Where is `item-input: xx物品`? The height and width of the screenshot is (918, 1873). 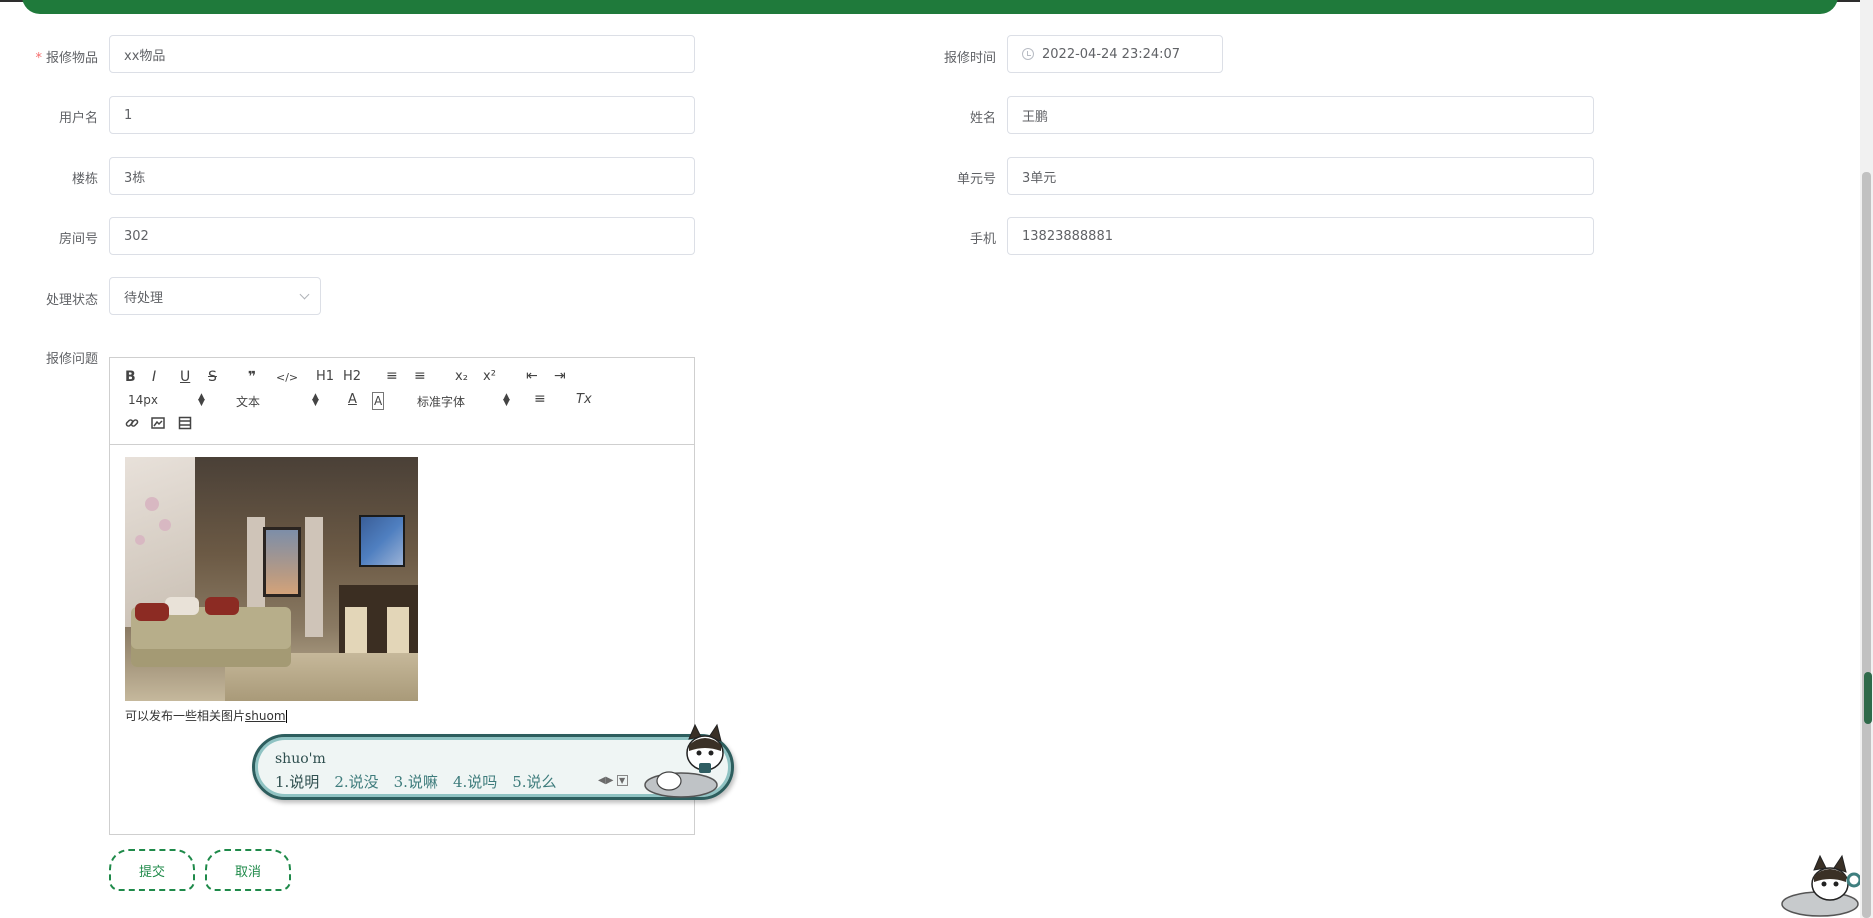 item-input: xx物品 is located at coordinates (402, 54).